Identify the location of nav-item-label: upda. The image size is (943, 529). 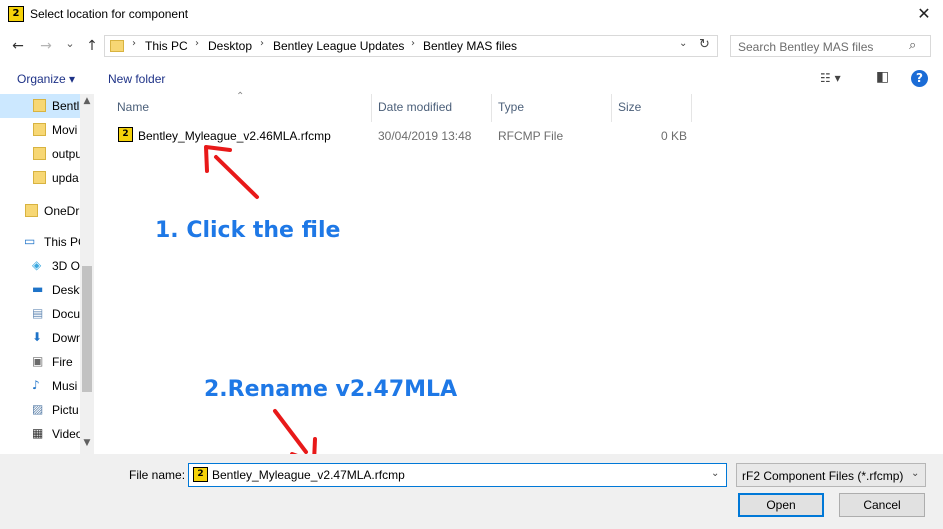
(65, 178).